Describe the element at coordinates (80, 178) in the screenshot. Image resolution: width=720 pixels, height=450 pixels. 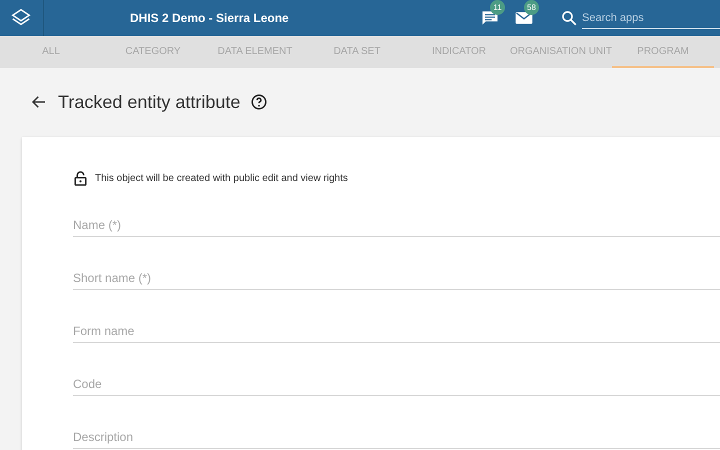
I see `unlocked-padlock-icon` at that location.